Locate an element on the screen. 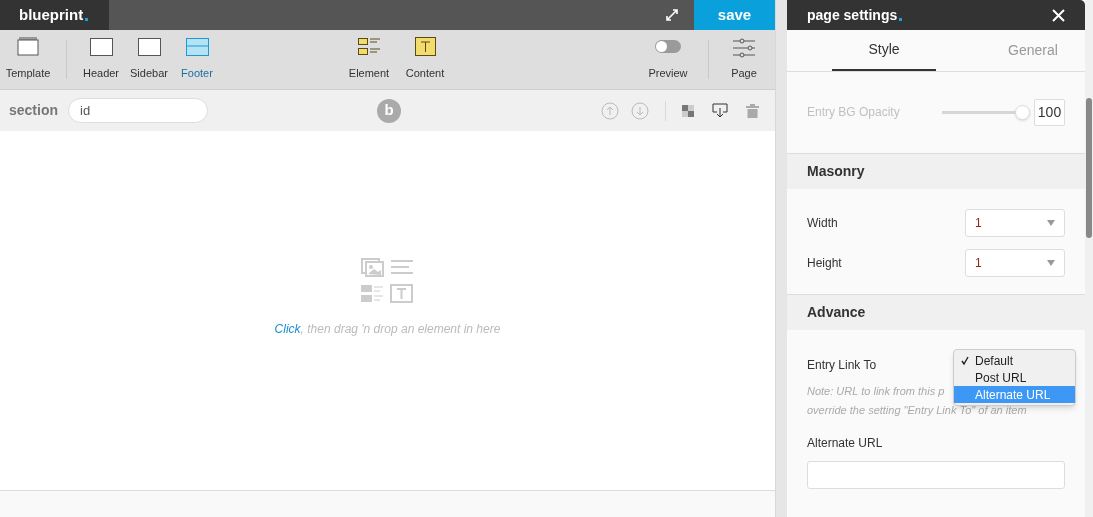 The height and width of the screenshot is (517, 1093). note-text: override the setting "Entry Link To" of an item is located at coordinates (917, 410).